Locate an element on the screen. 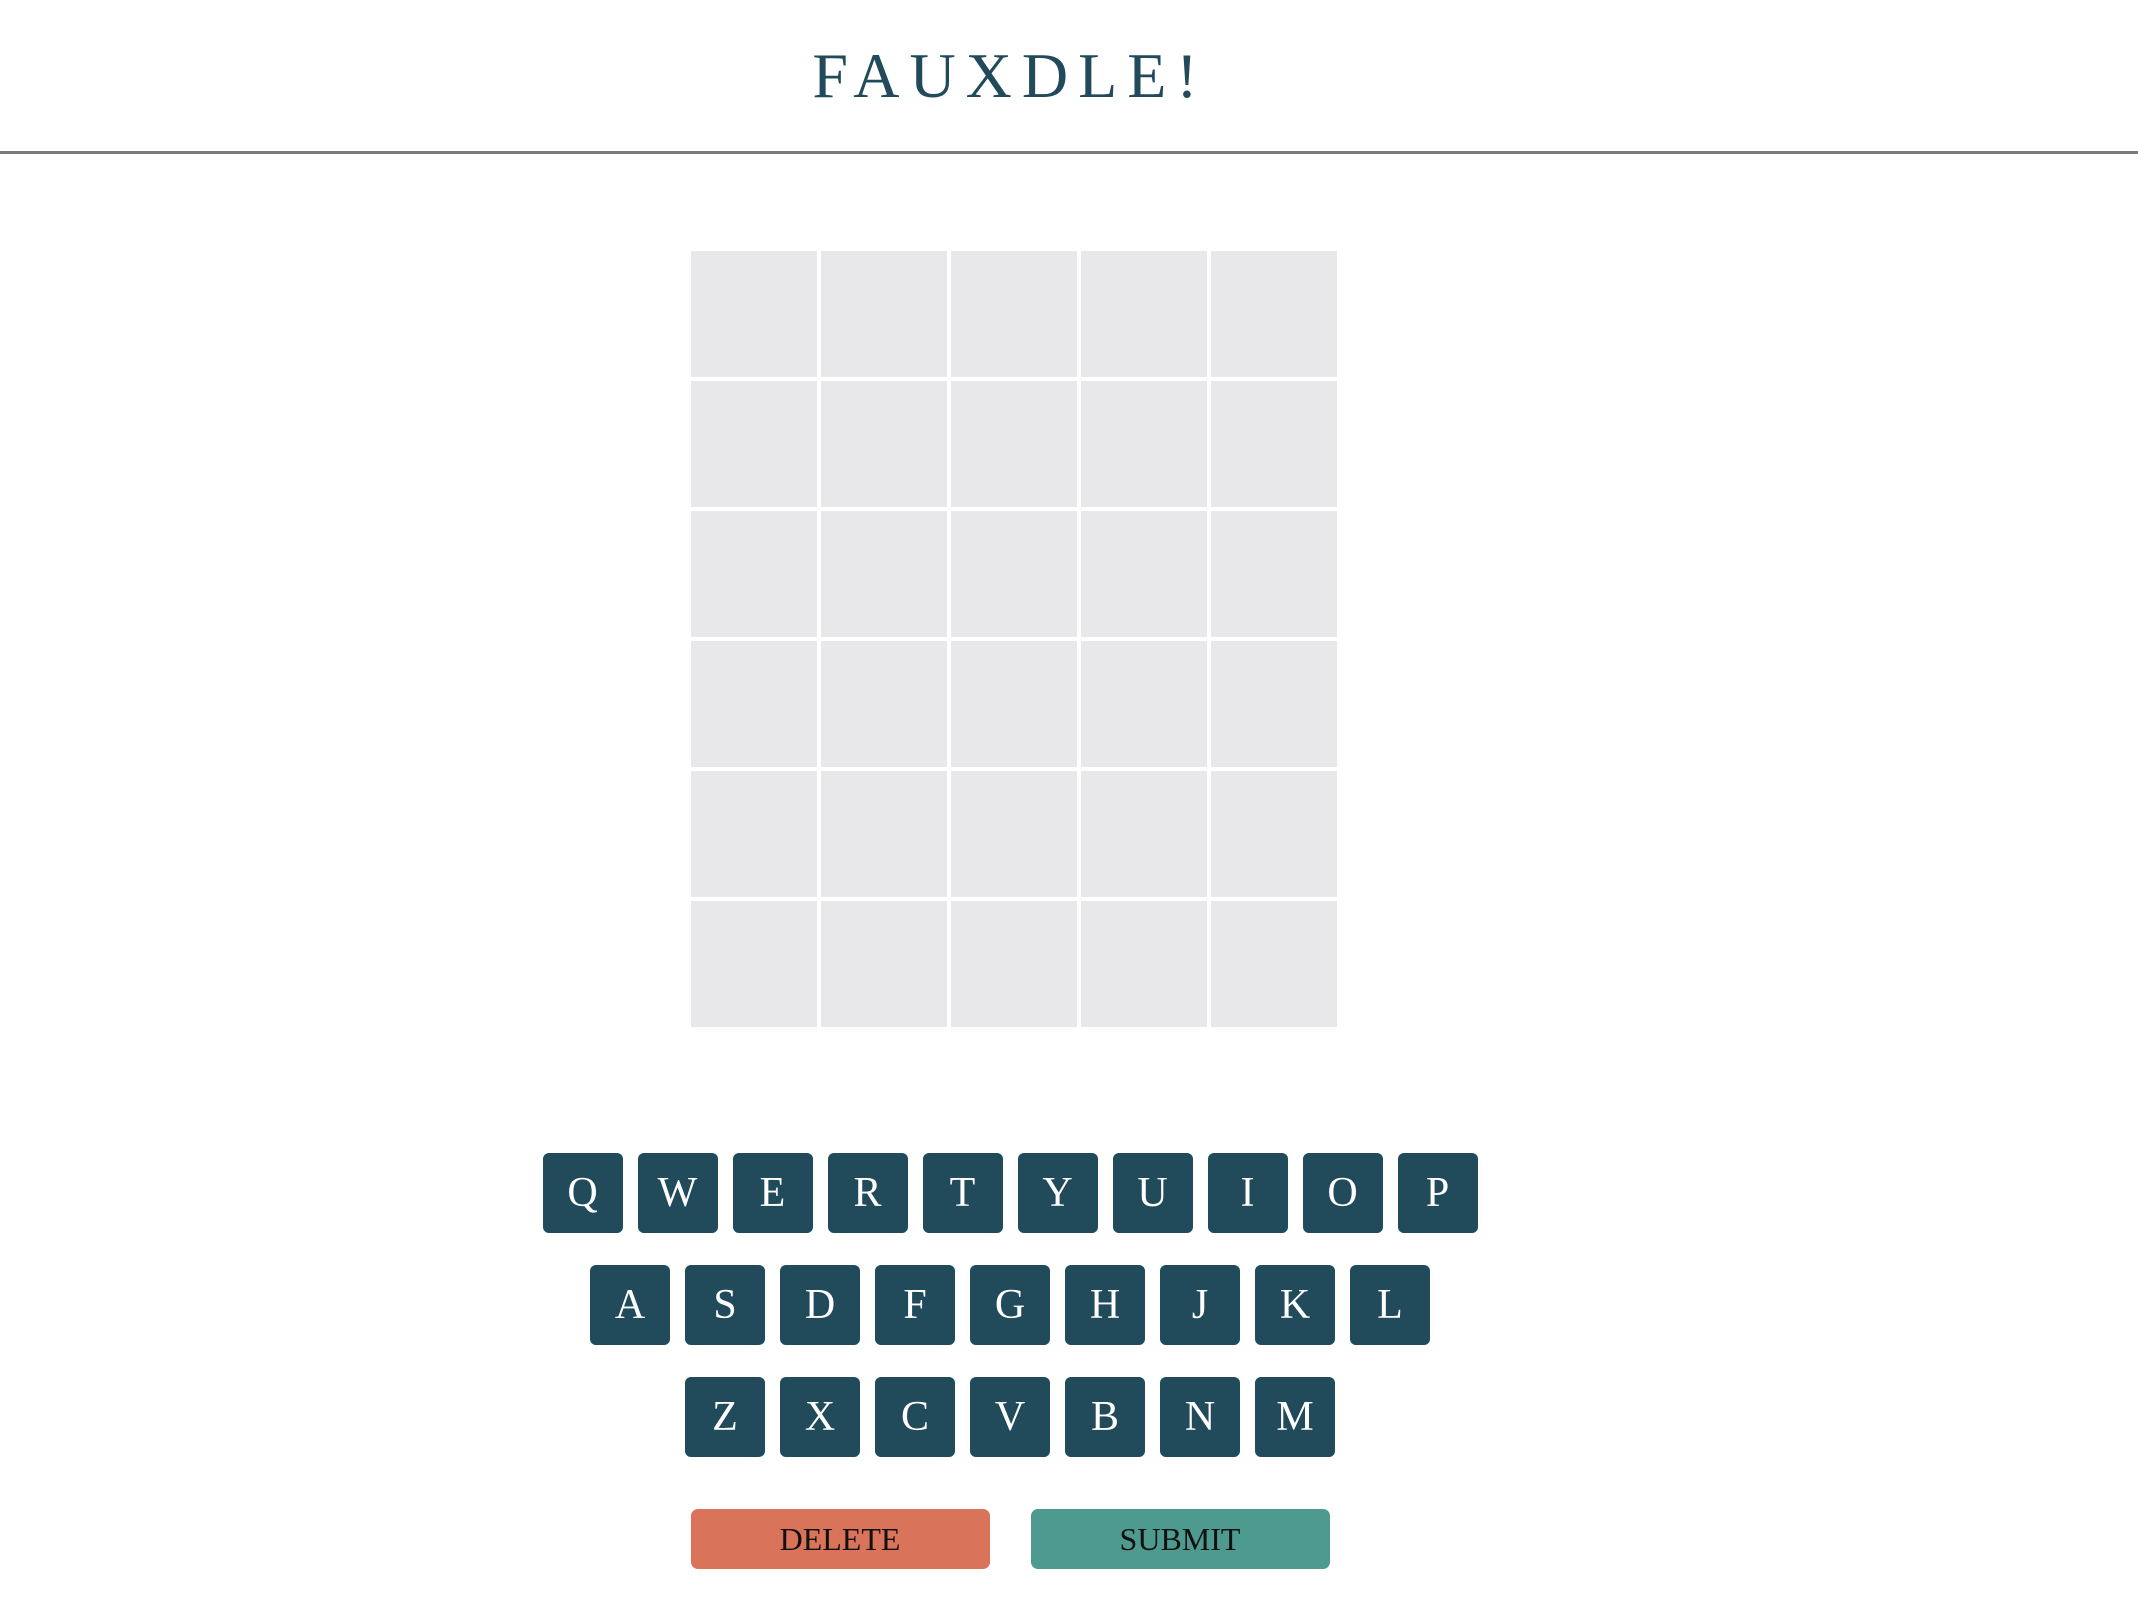 The width and height of the screenshot is (2138, 1604). key-x: X is located at coordinates (820, 1417).